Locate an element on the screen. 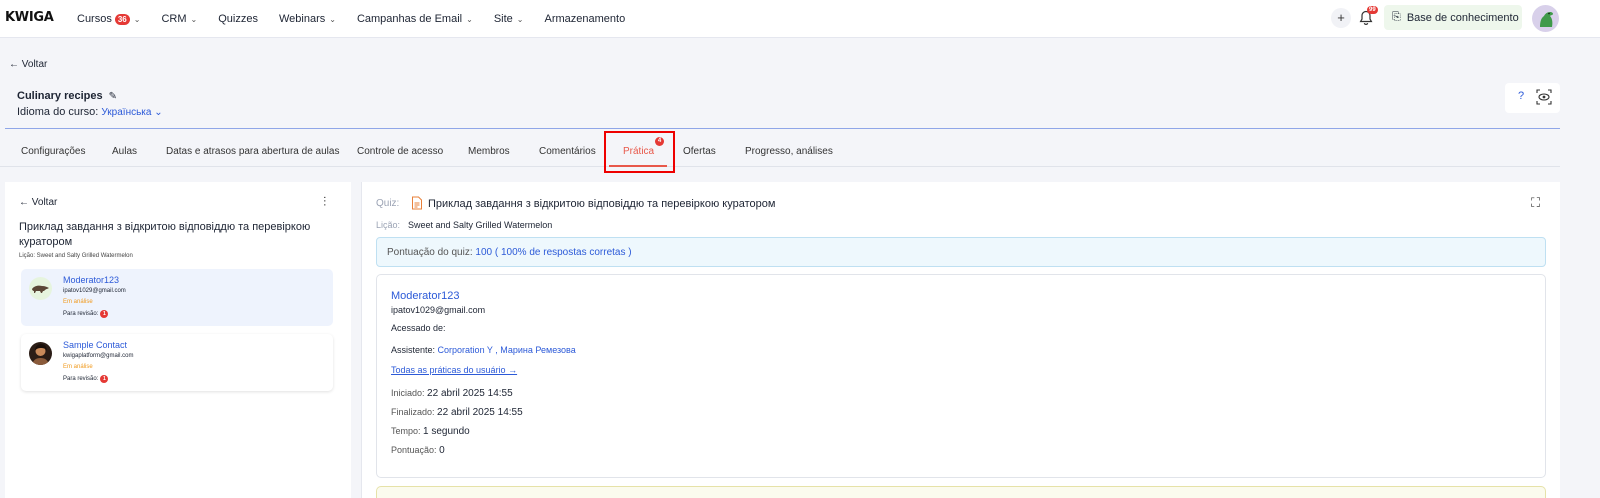  nav-webinars: Webinars ⌄ is located at coordinates (307, 19).